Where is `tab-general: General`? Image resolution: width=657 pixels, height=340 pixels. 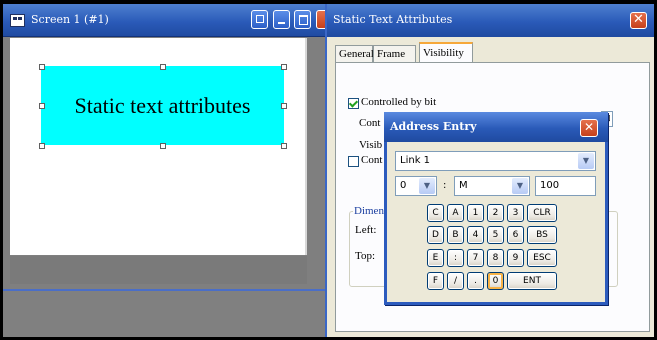 tab-general: General is located at coordinates (354, 53).